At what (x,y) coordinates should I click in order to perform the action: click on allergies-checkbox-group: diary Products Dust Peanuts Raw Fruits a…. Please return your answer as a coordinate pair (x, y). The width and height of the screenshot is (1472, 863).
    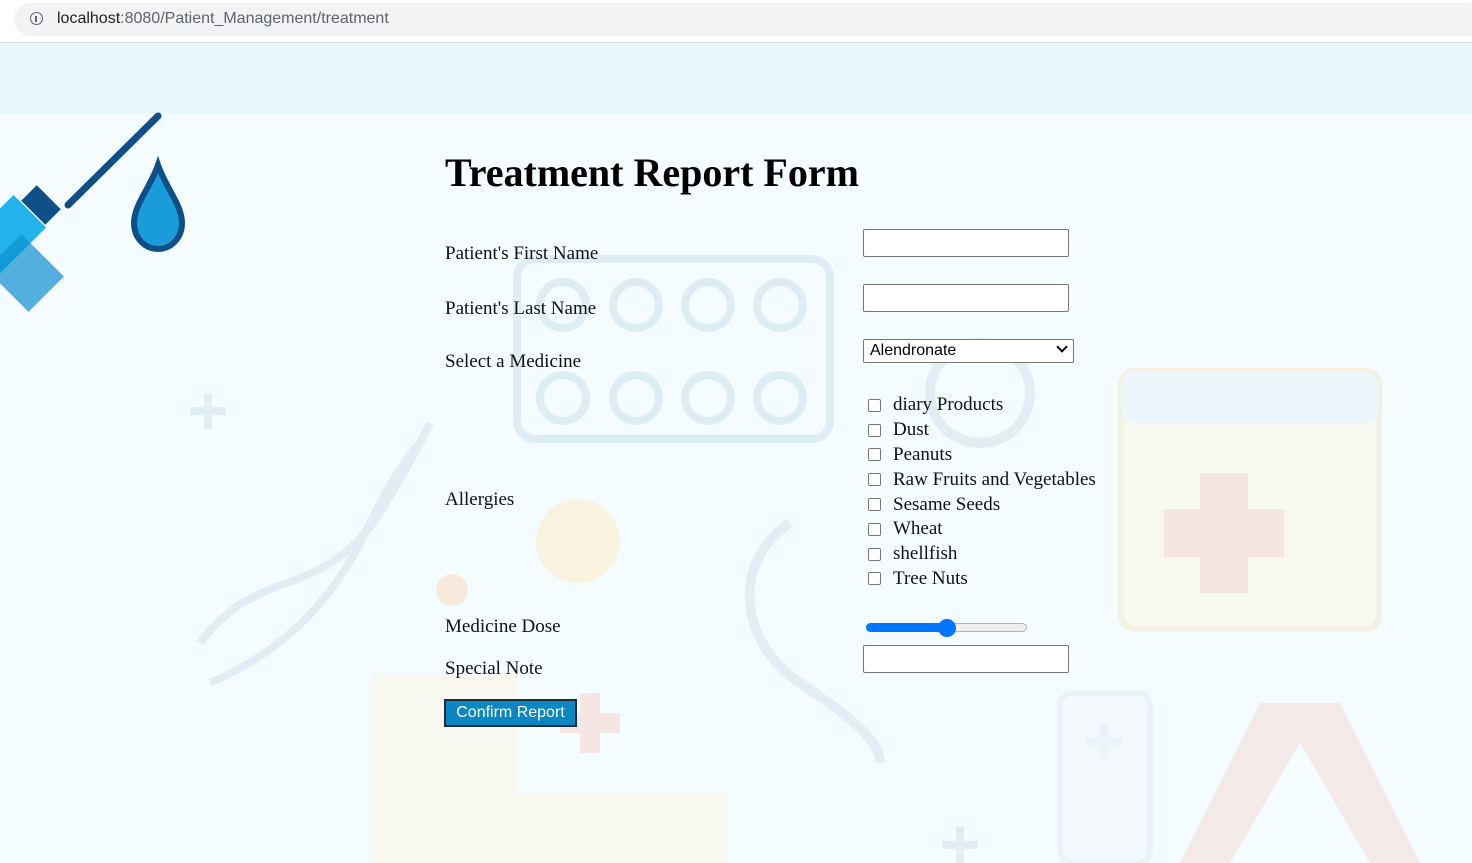
    Looking at the image, I should click on (982, 492).